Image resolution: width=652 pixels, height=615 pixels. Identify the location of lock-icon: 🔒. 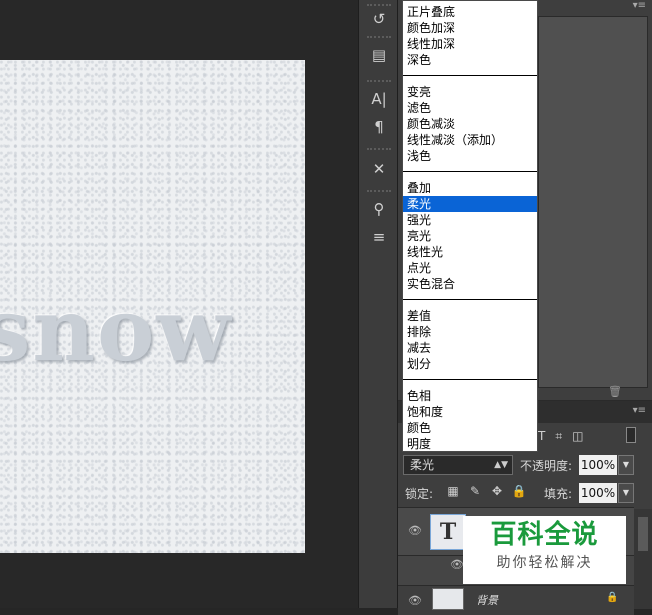
(612, 597).